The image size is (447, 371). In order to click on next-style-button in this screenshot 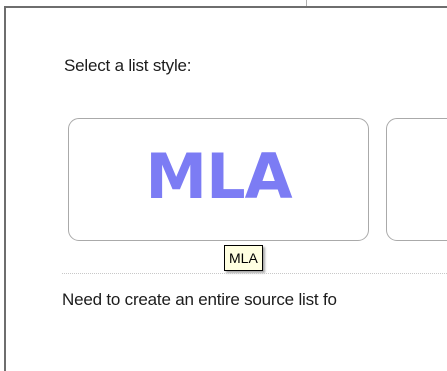, I will do `click(416, 179)`.